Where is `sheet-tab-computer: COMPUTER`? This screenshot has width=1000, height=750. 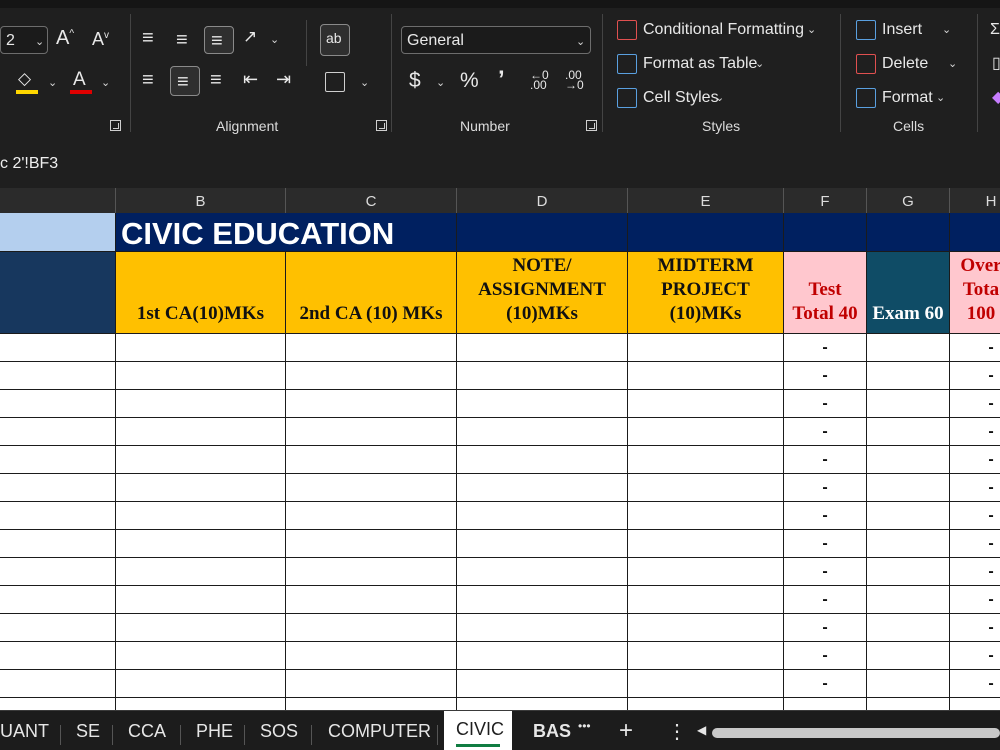
sheet-tab-computer: COMPUTER is located at coordinates (379, 731).